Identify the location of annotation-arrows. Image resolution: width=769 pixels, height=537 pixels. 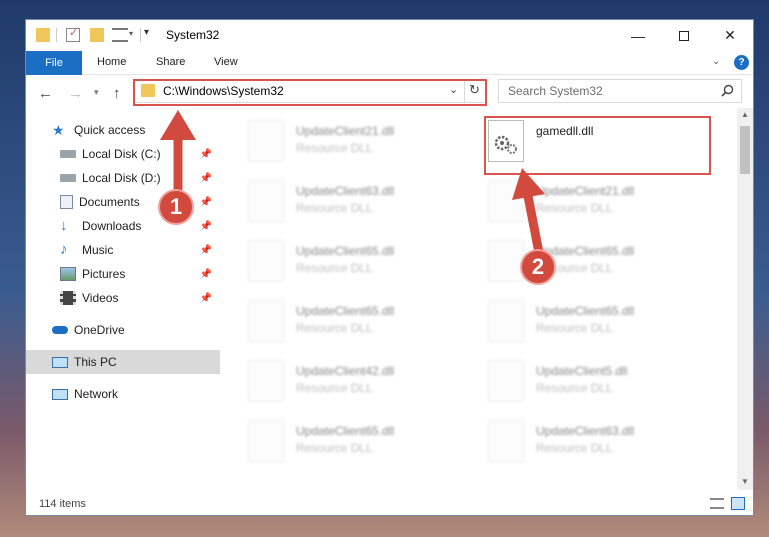
(352, 184).